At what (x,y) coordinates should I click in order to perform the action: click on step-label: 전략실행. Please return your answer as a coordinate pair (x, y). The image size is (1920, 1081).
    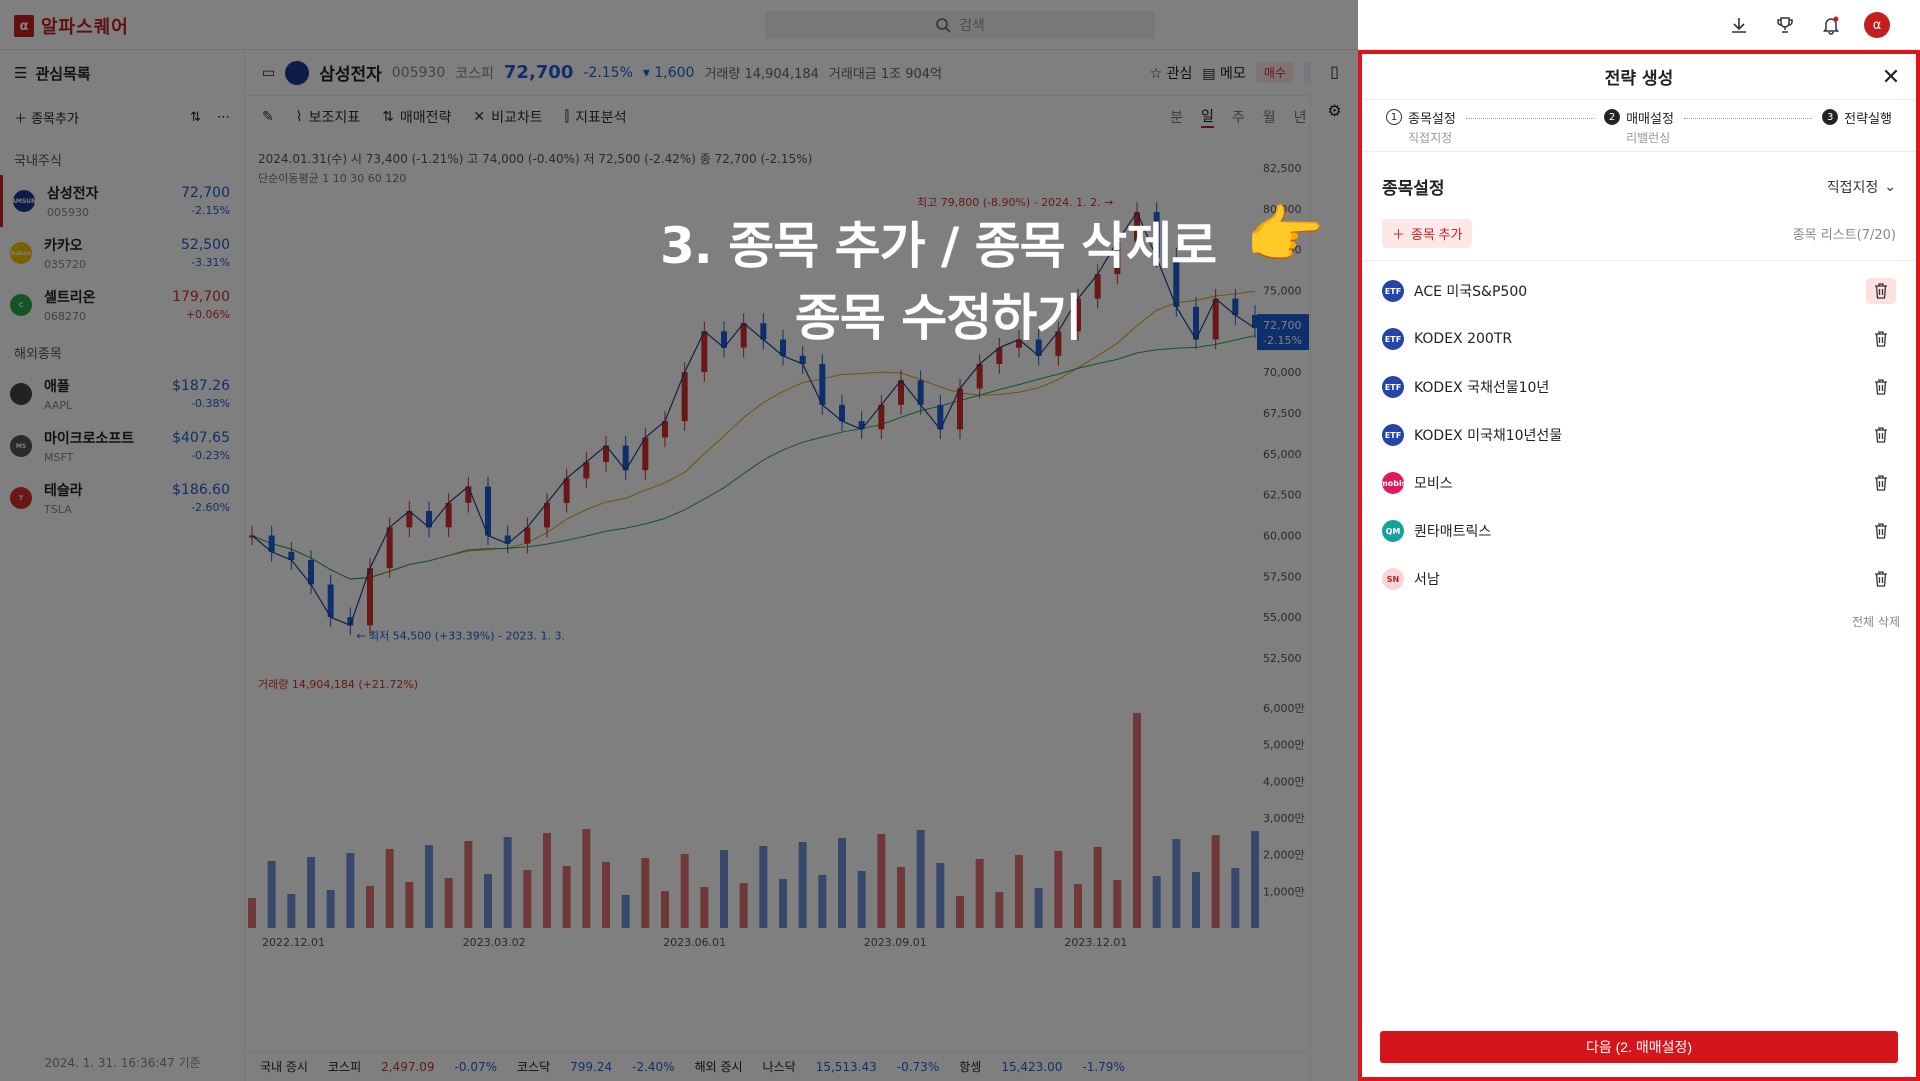
    Looking at the image, I should click on (1868, 119).